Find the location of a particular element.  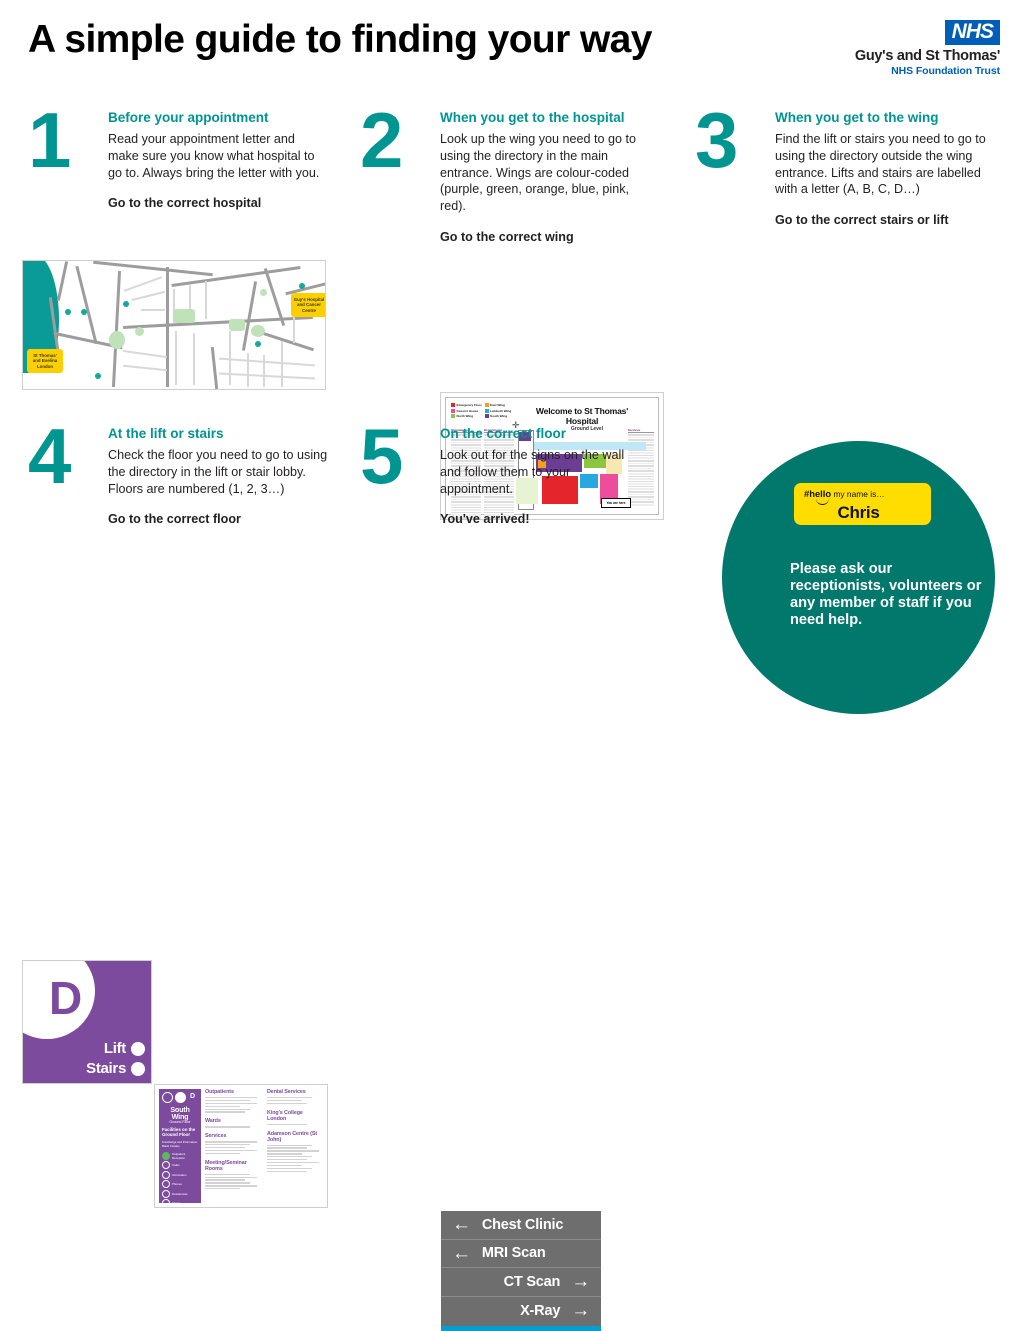

step-1-number: 1 is located at coordinates (49, 140).